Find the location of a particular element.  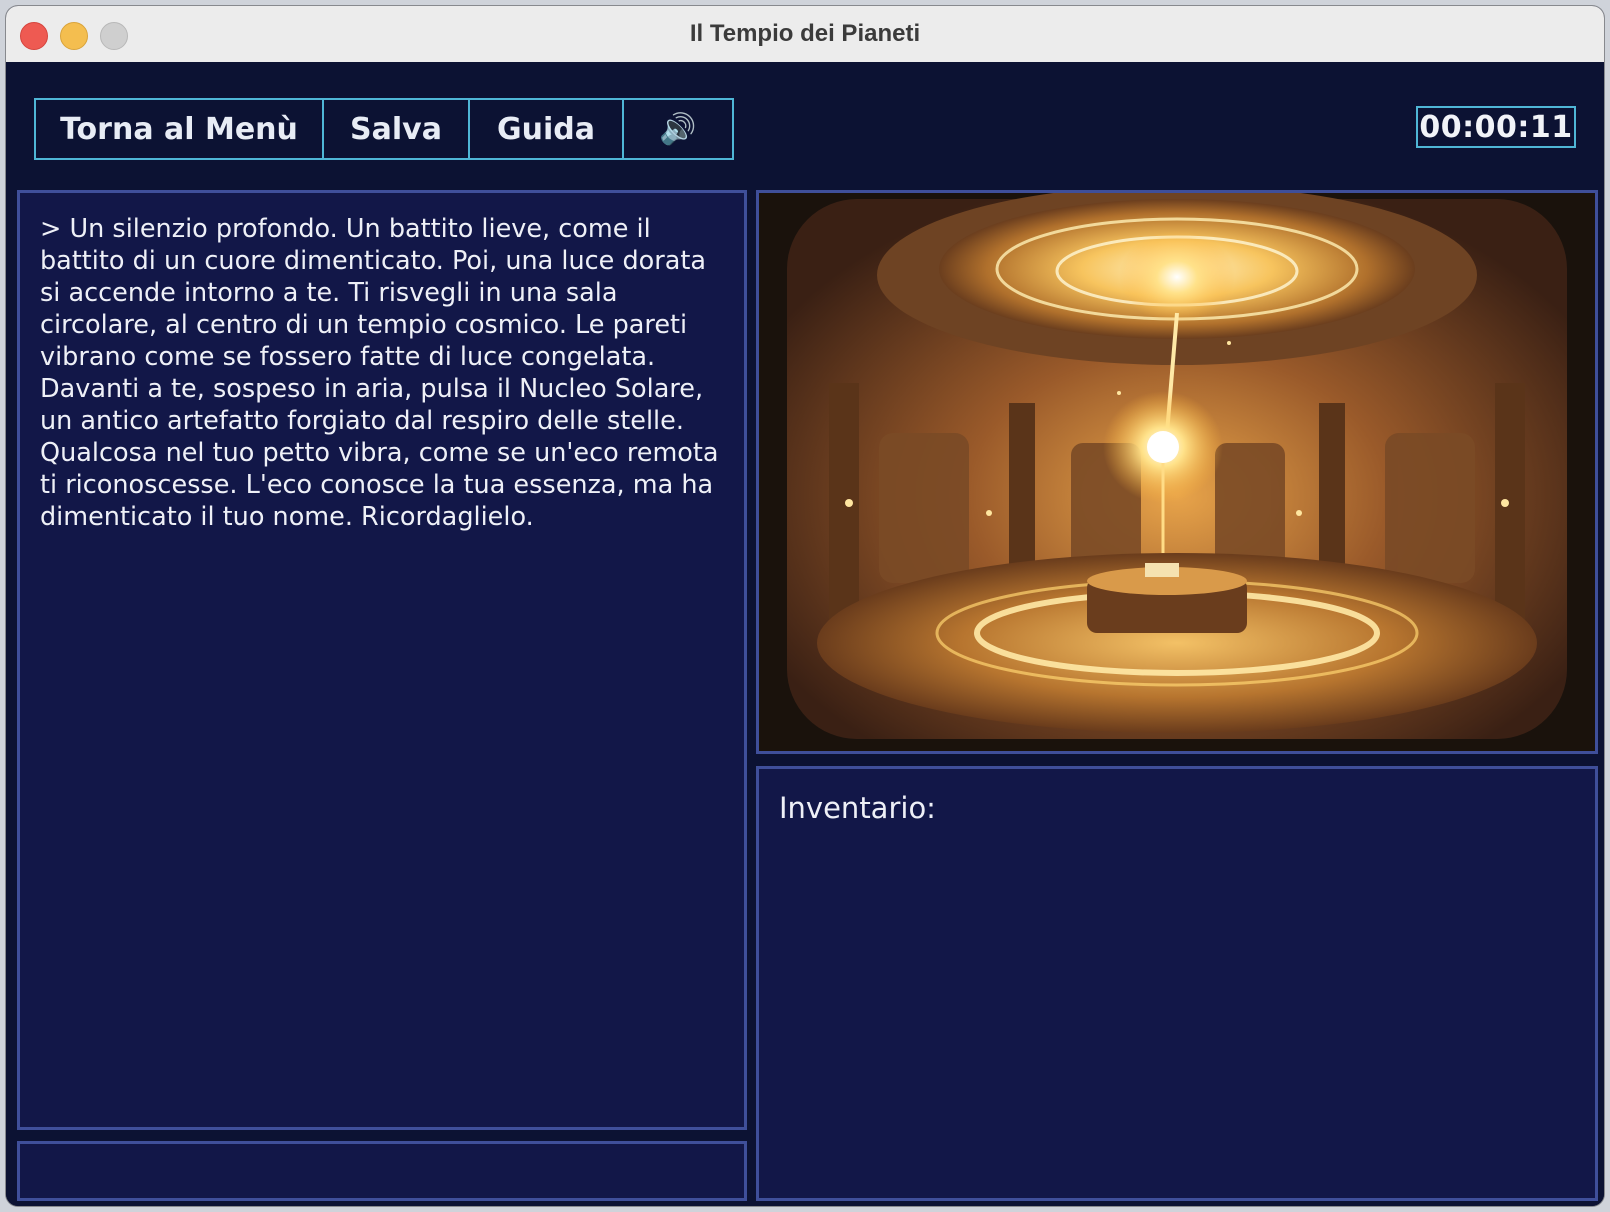

guide-button: Guida is located at coordinates (547, 129).